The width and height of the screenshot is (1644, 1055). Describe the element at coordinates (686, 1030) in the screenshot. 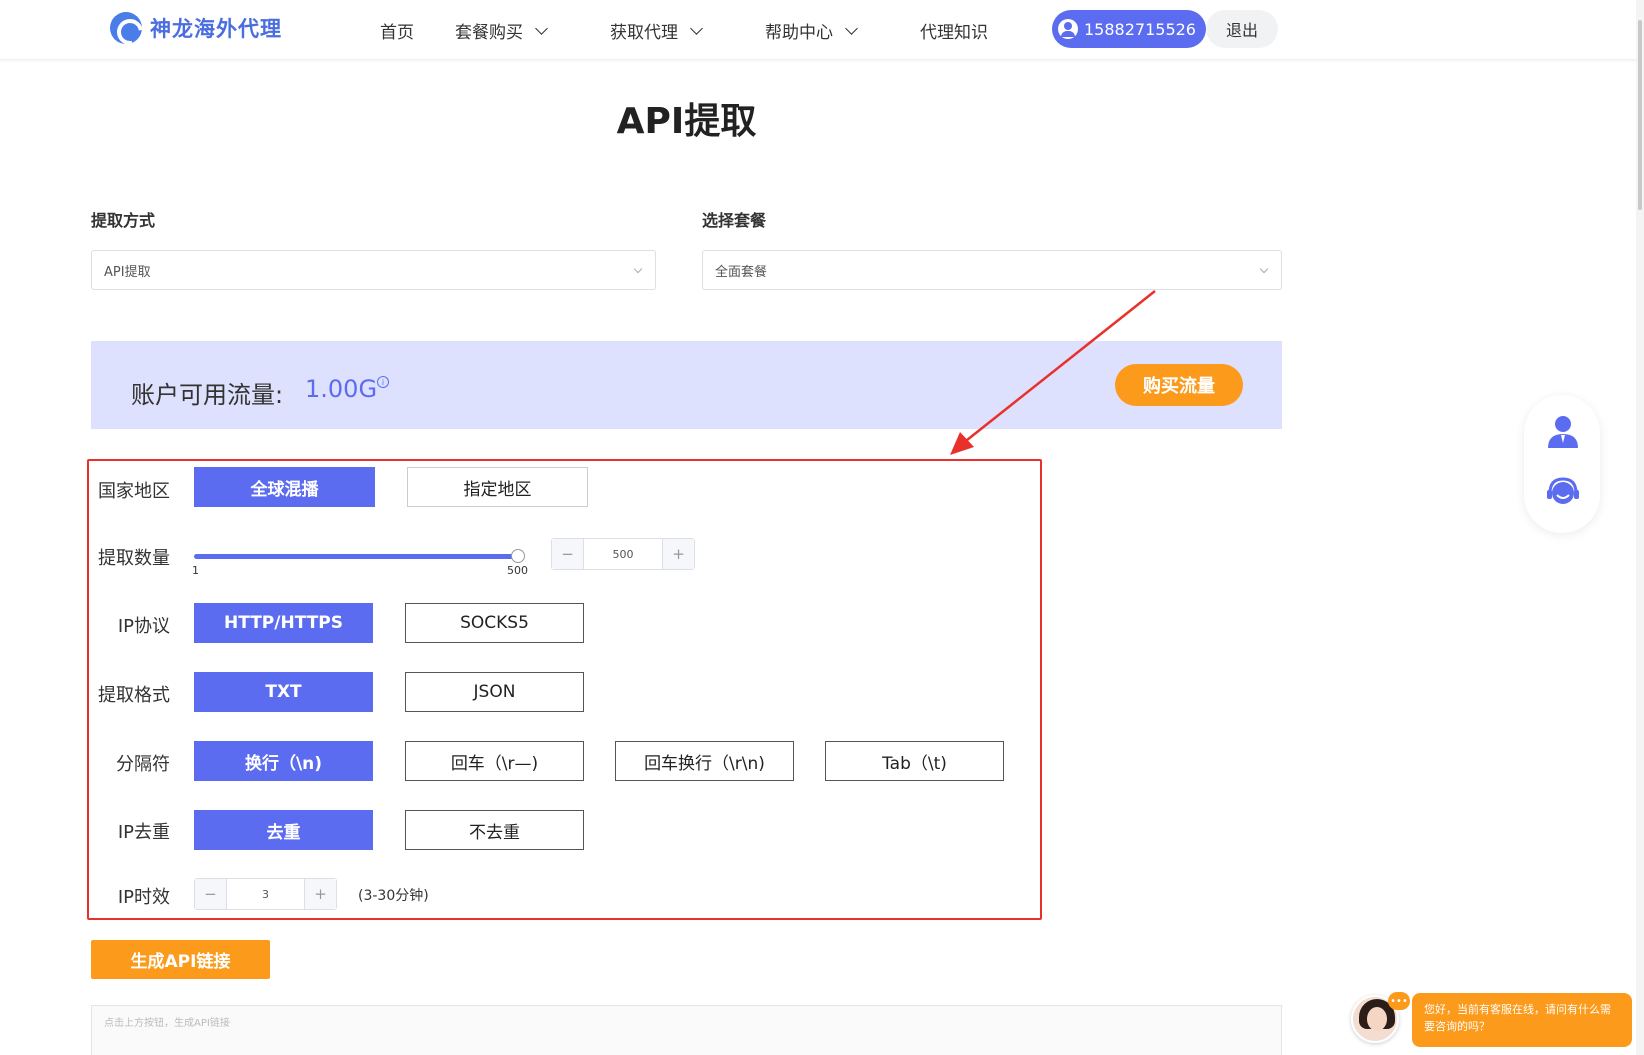

I see `api-link-result-box: 点击上方按钮，生成API链接` at that location.